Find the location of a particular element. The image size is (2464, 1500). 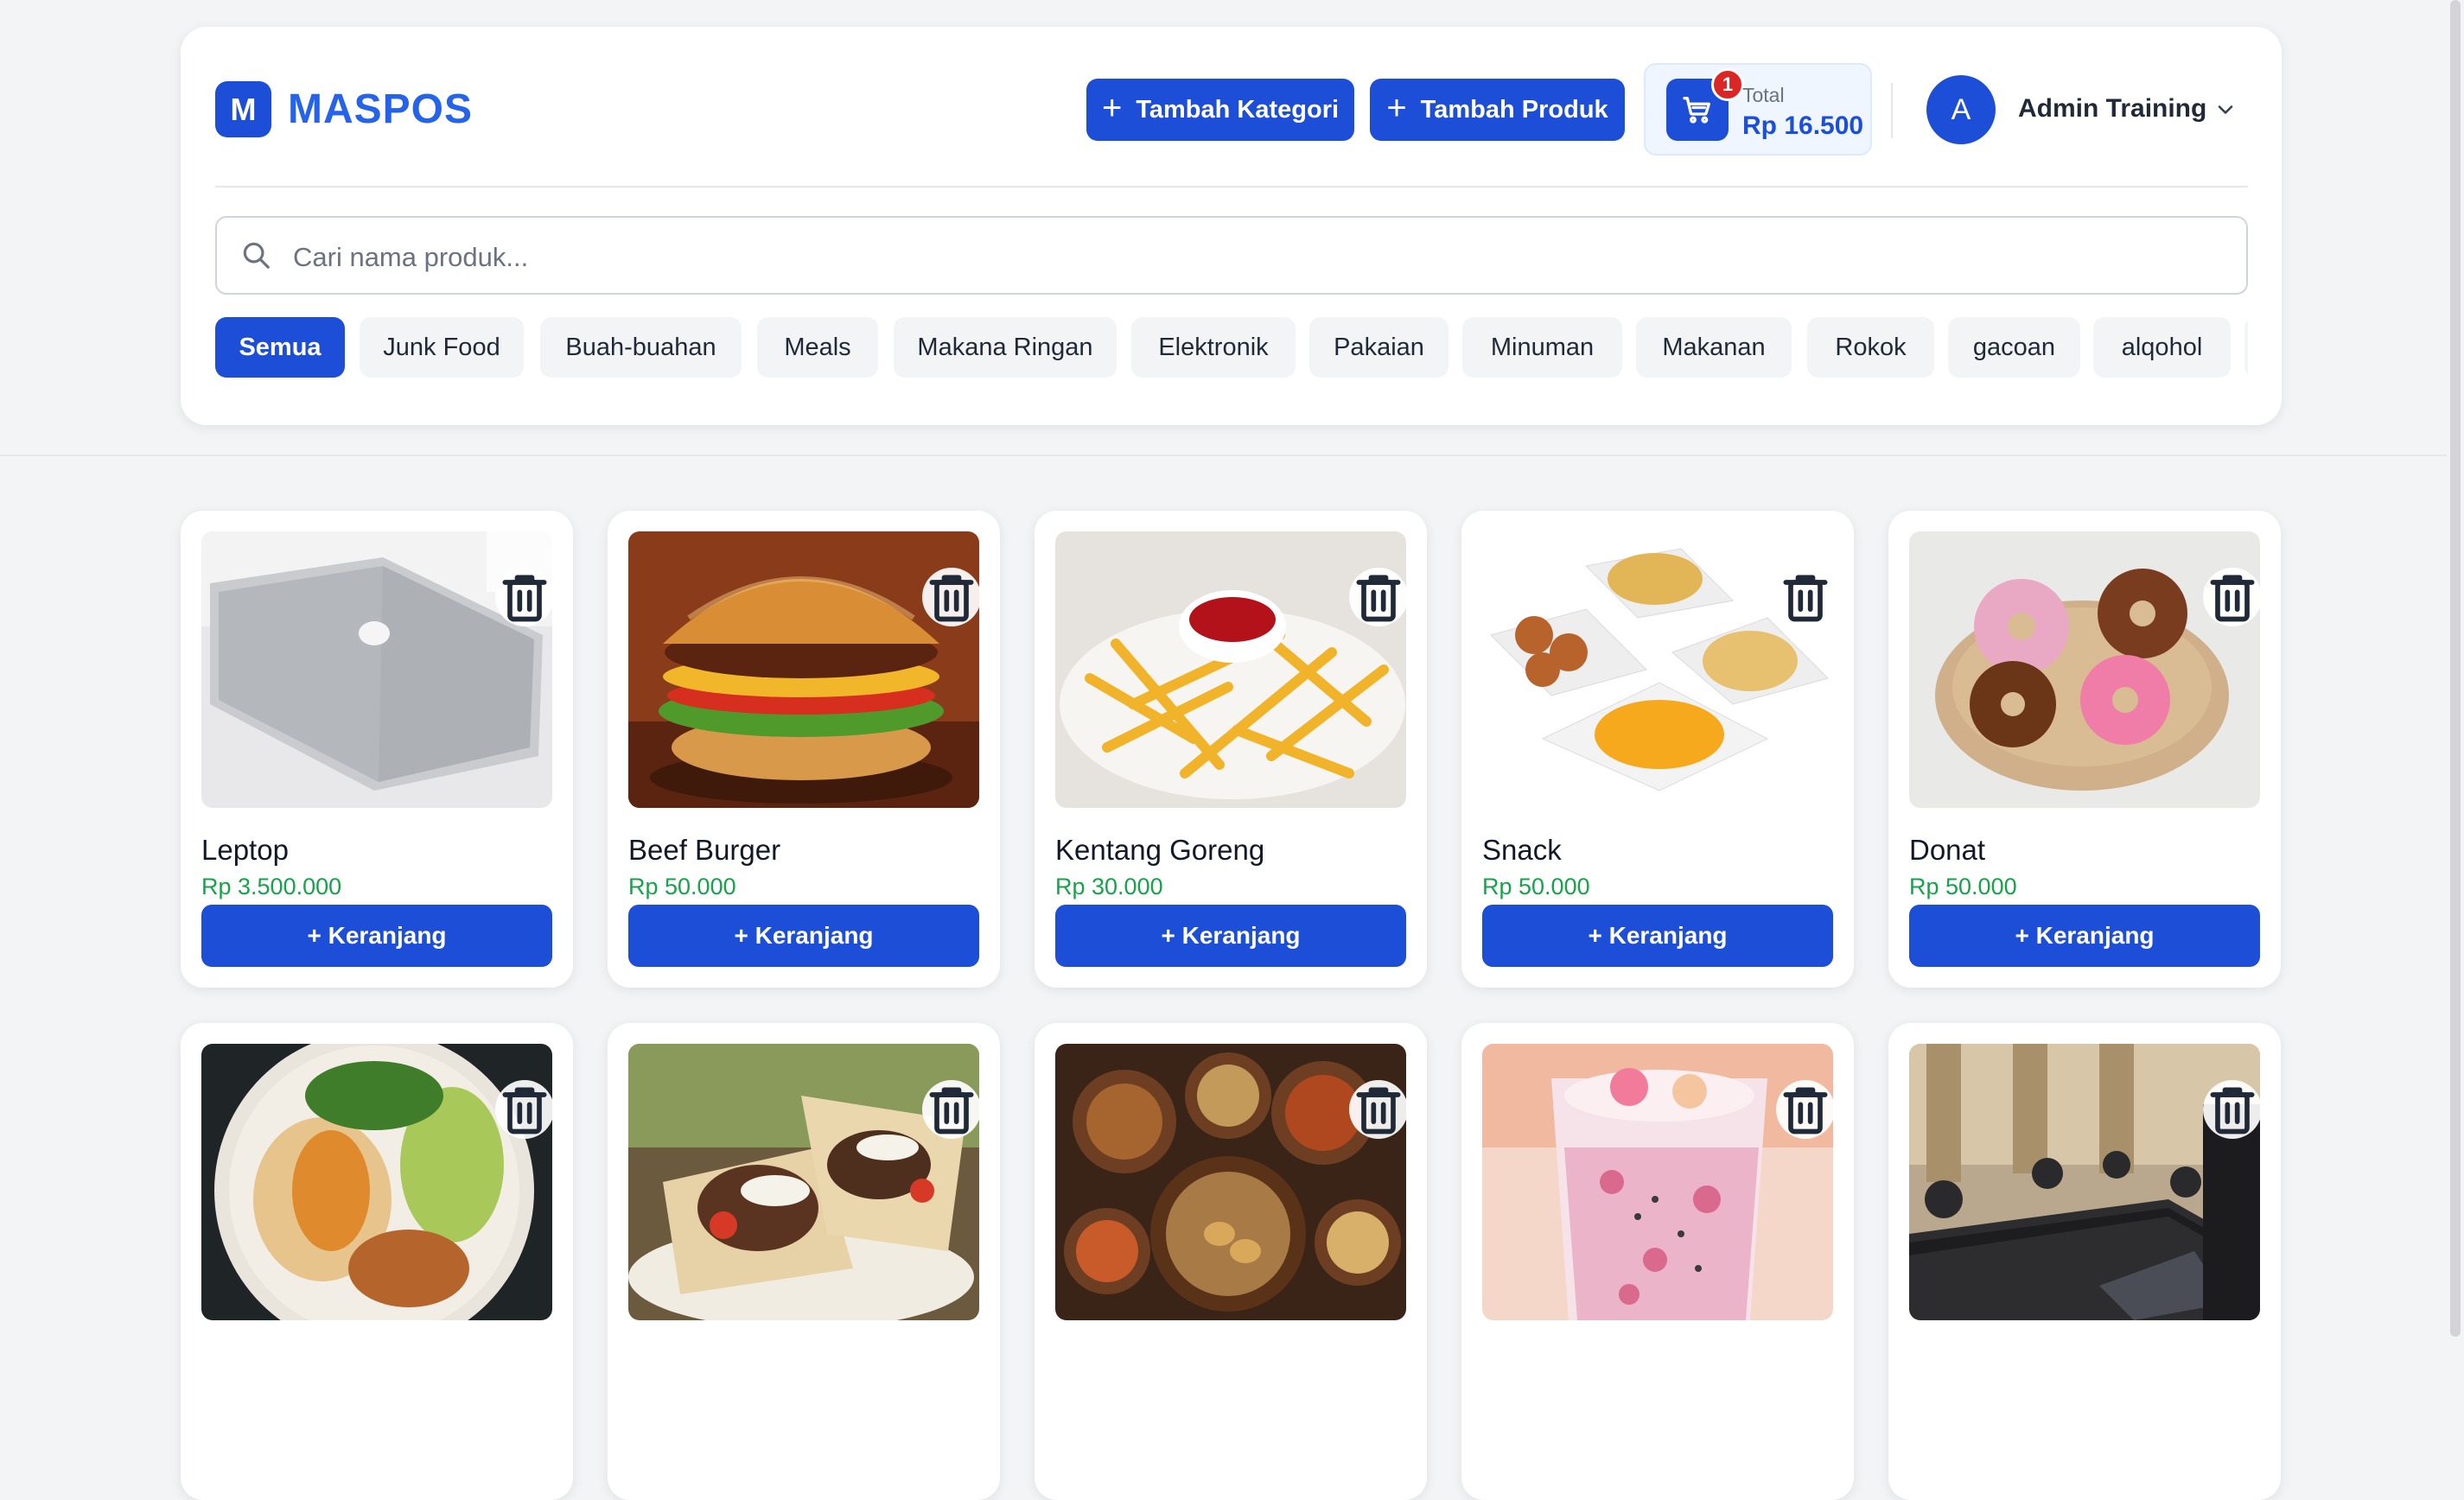

product-image-meeting-room is located at coordinates (2084, 1182).